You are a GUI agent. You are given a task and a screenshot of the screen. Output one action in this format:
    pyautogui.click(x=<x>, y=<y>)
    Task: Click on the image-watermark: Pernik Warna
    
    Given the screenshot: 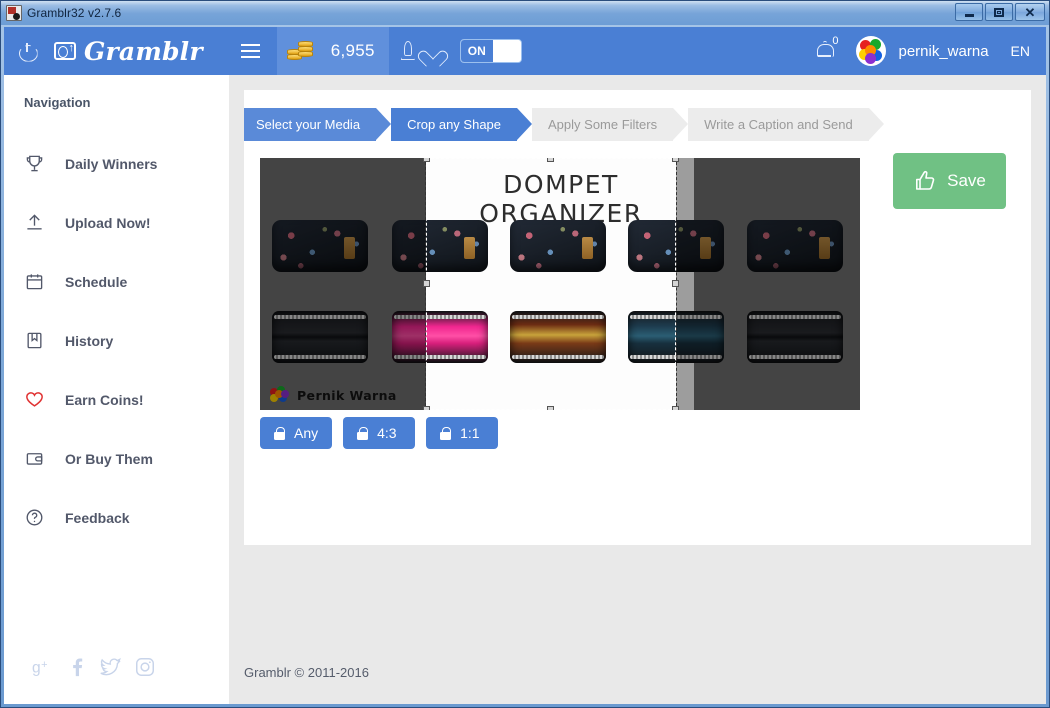 What is the action you would take?
    pyautogui.click(x=333, y=395)
    